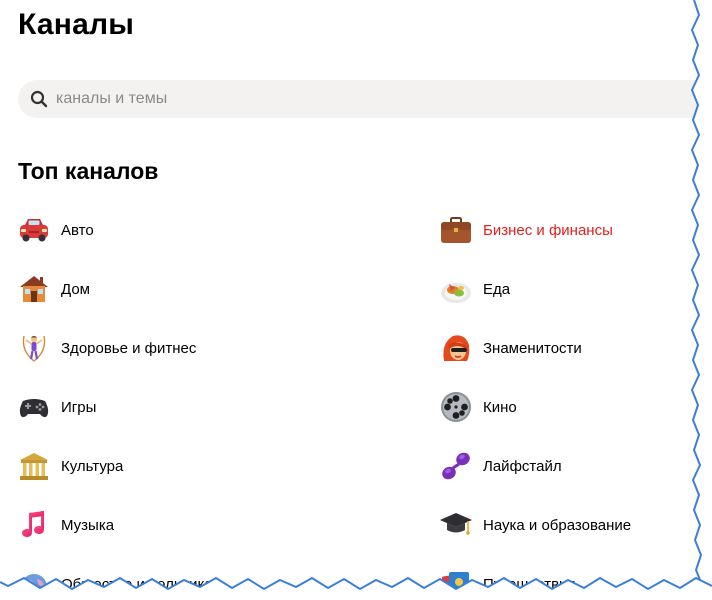 Image resolution: width=712 pixels, height=600 pixels. I want to click on channel-item-food: Еда, so click(474, 289).